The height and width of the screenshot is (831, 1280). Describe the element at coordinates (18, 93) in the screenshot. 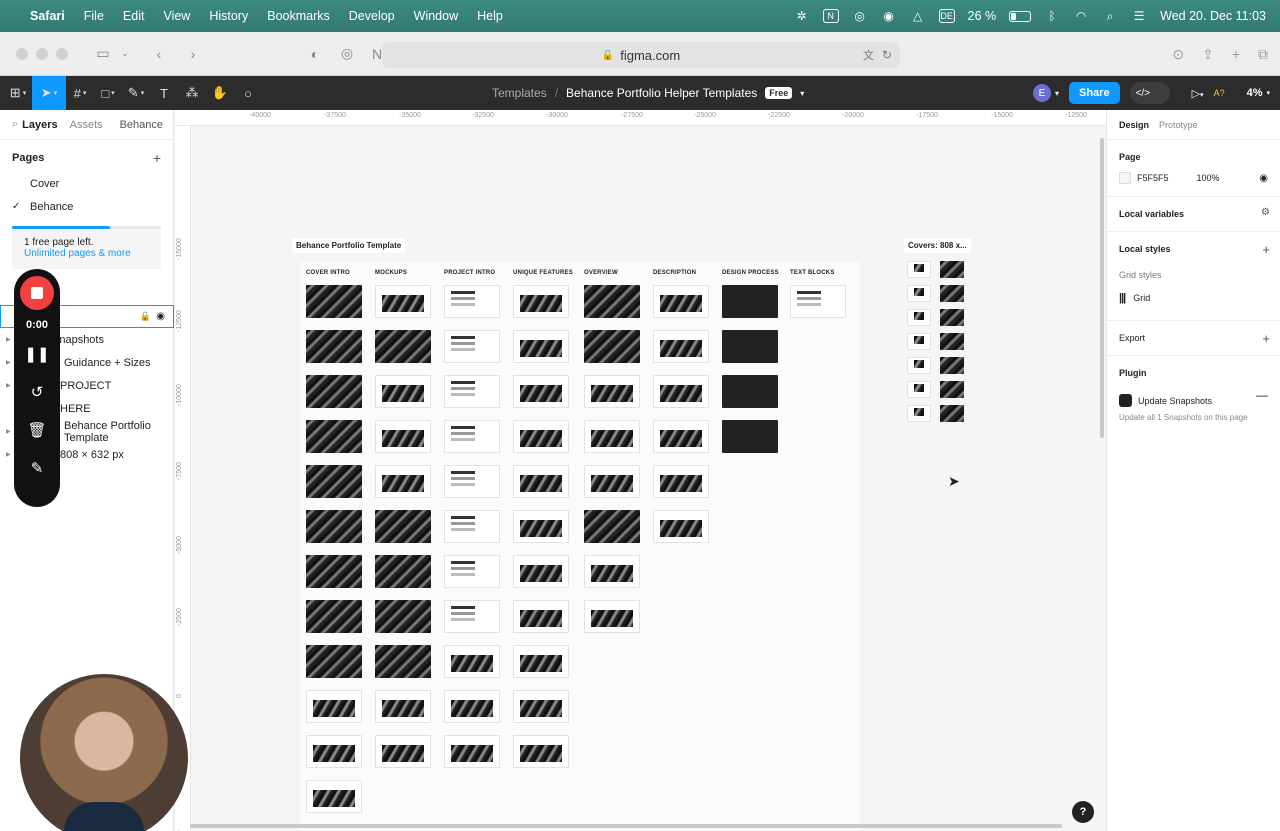

I see `main-menu-icon: ⊞ ▾` at that location.